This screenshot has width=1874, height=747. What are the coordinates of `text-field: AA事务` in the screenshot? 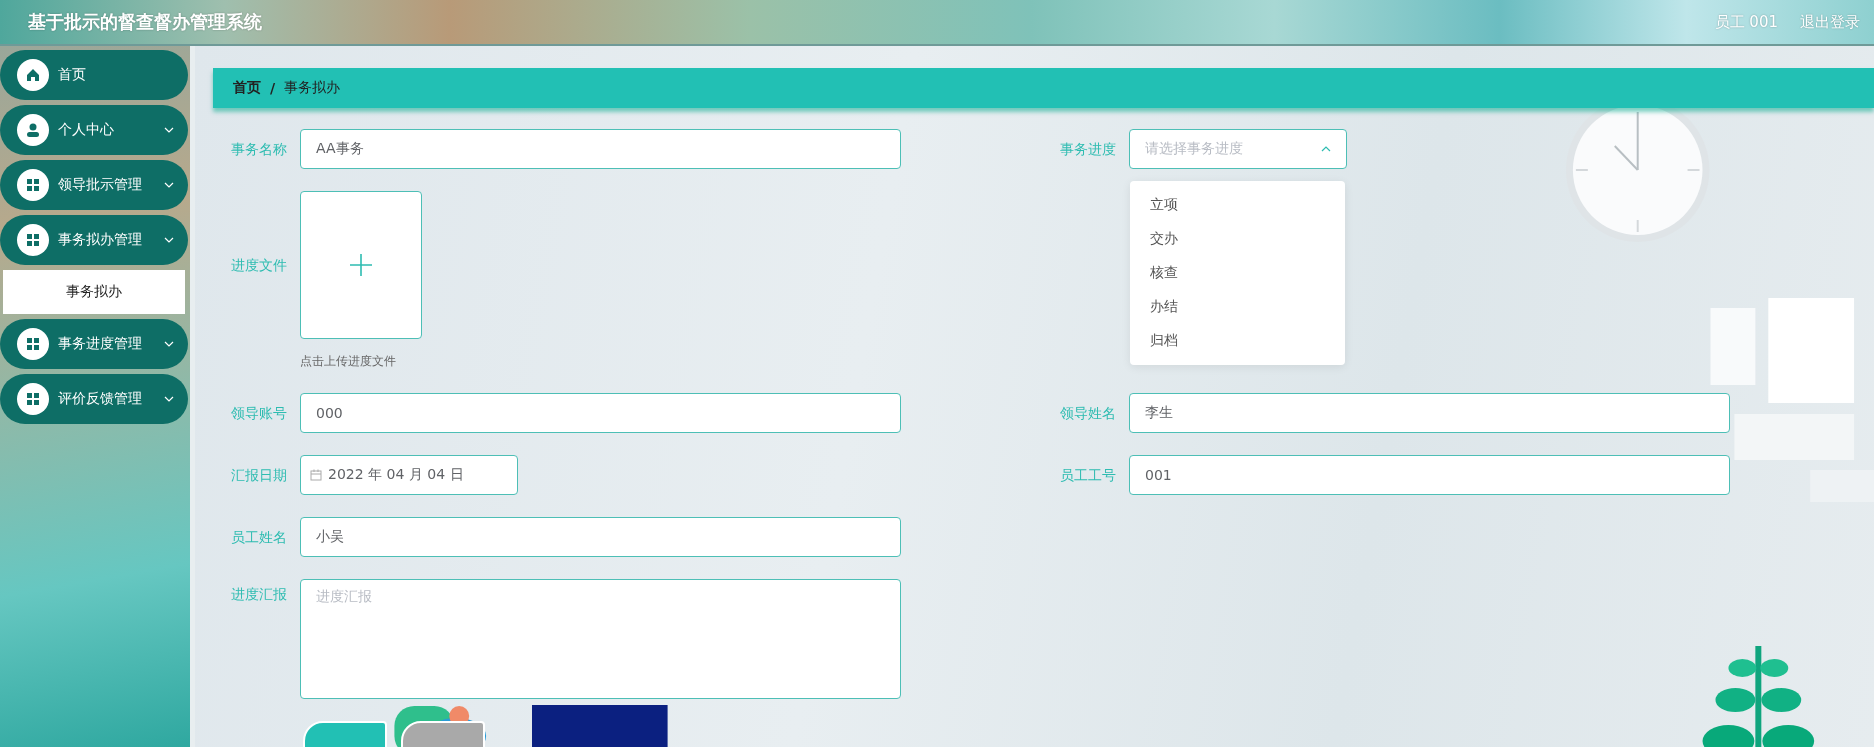 It's located at (600, 149).